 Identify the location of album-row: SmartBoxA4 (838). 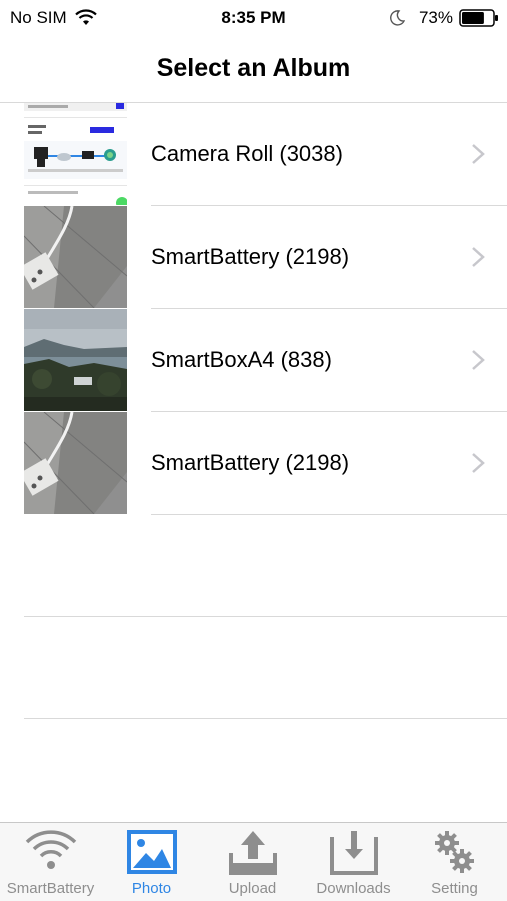
(253, 360).